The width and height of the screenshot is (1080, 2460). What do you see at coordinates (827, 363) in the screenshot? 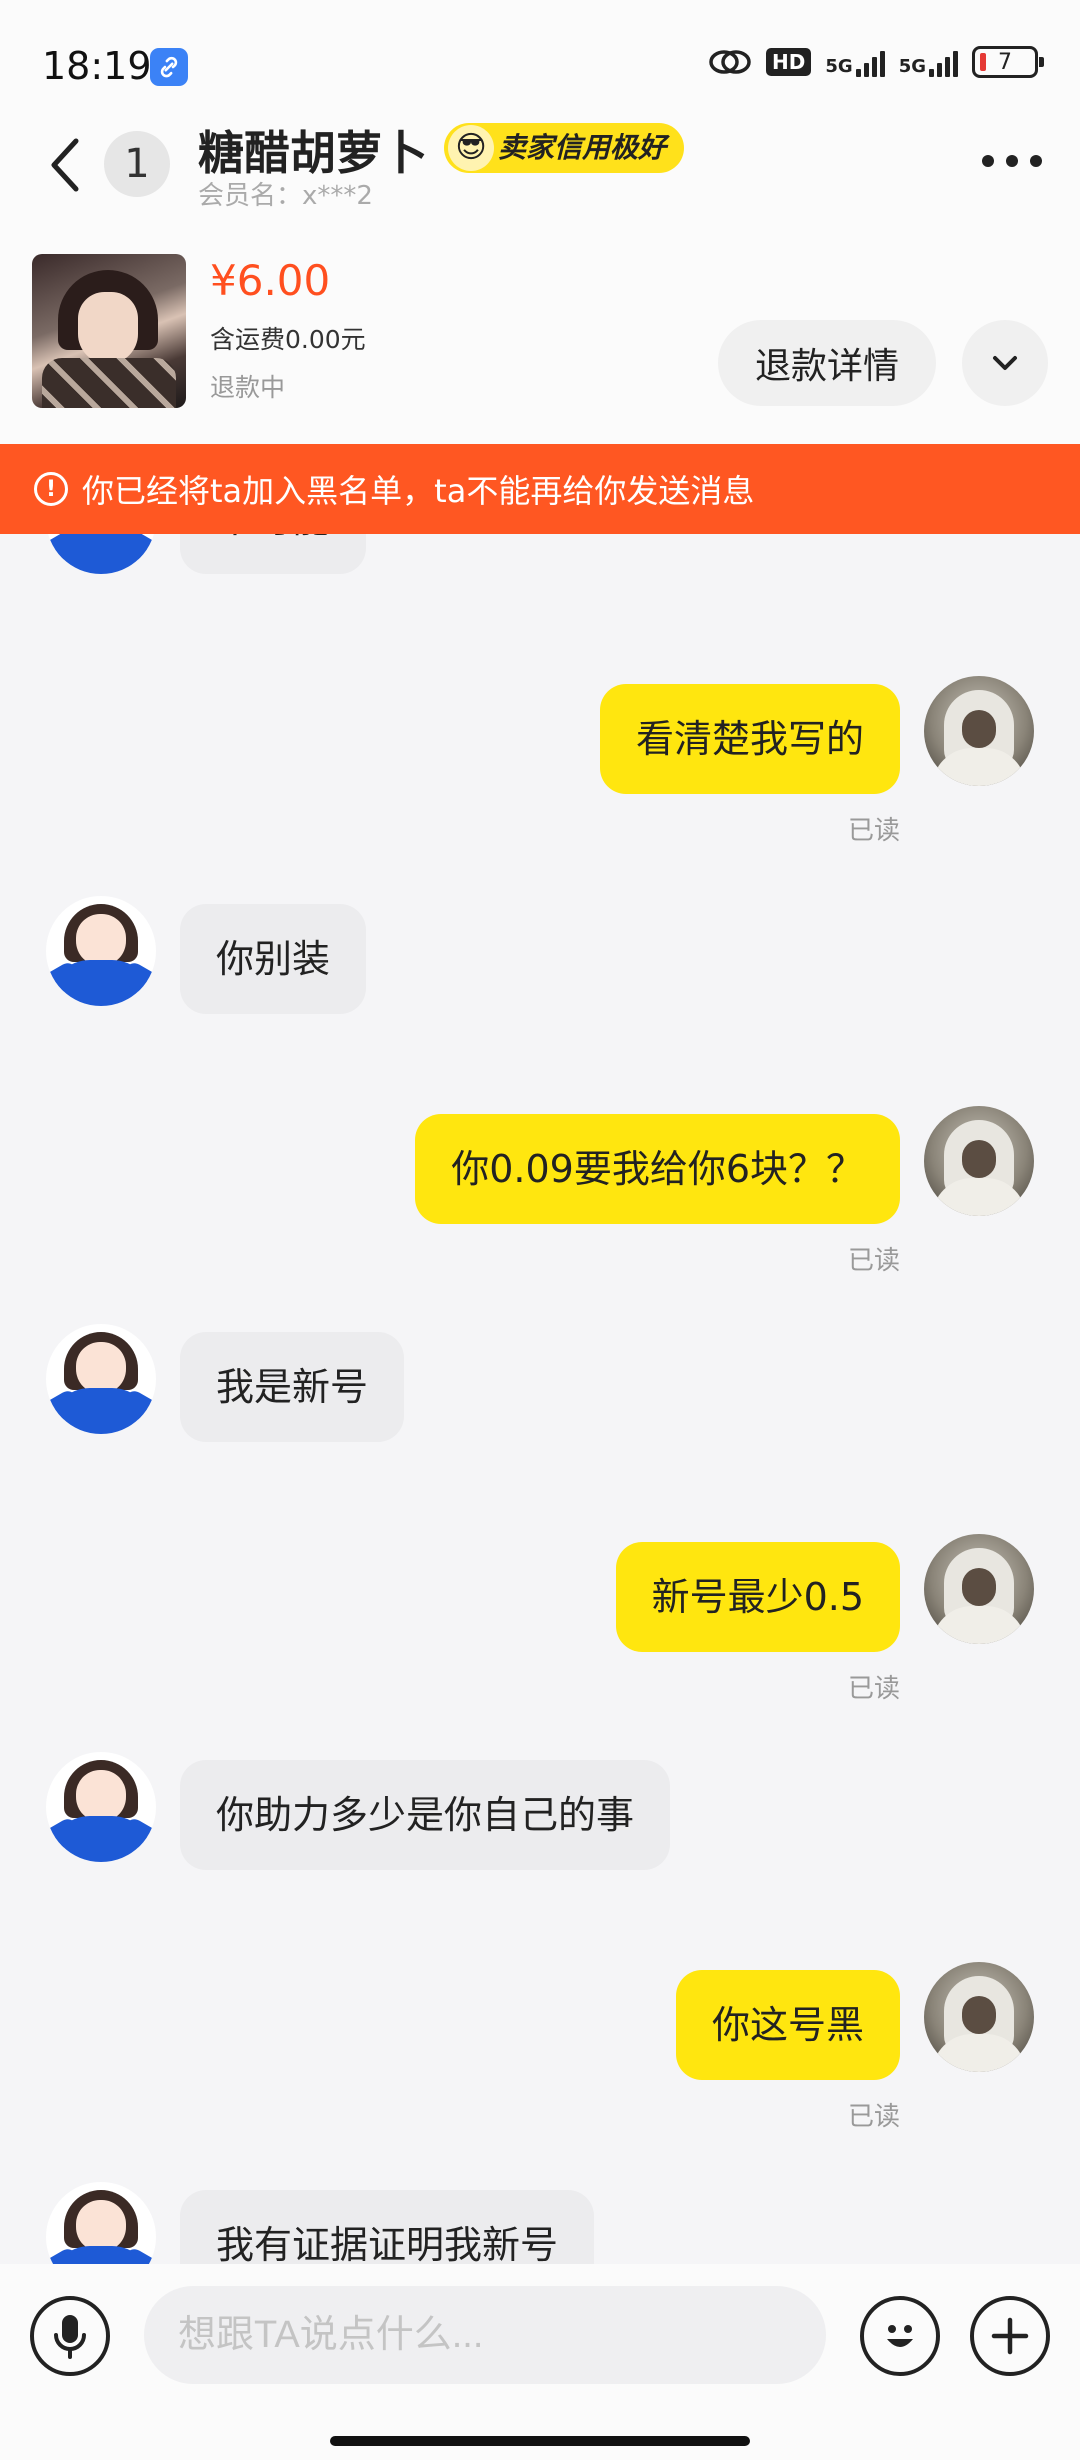
I see `refund-details-button: 退款详情` at bounding box center [827, 363].